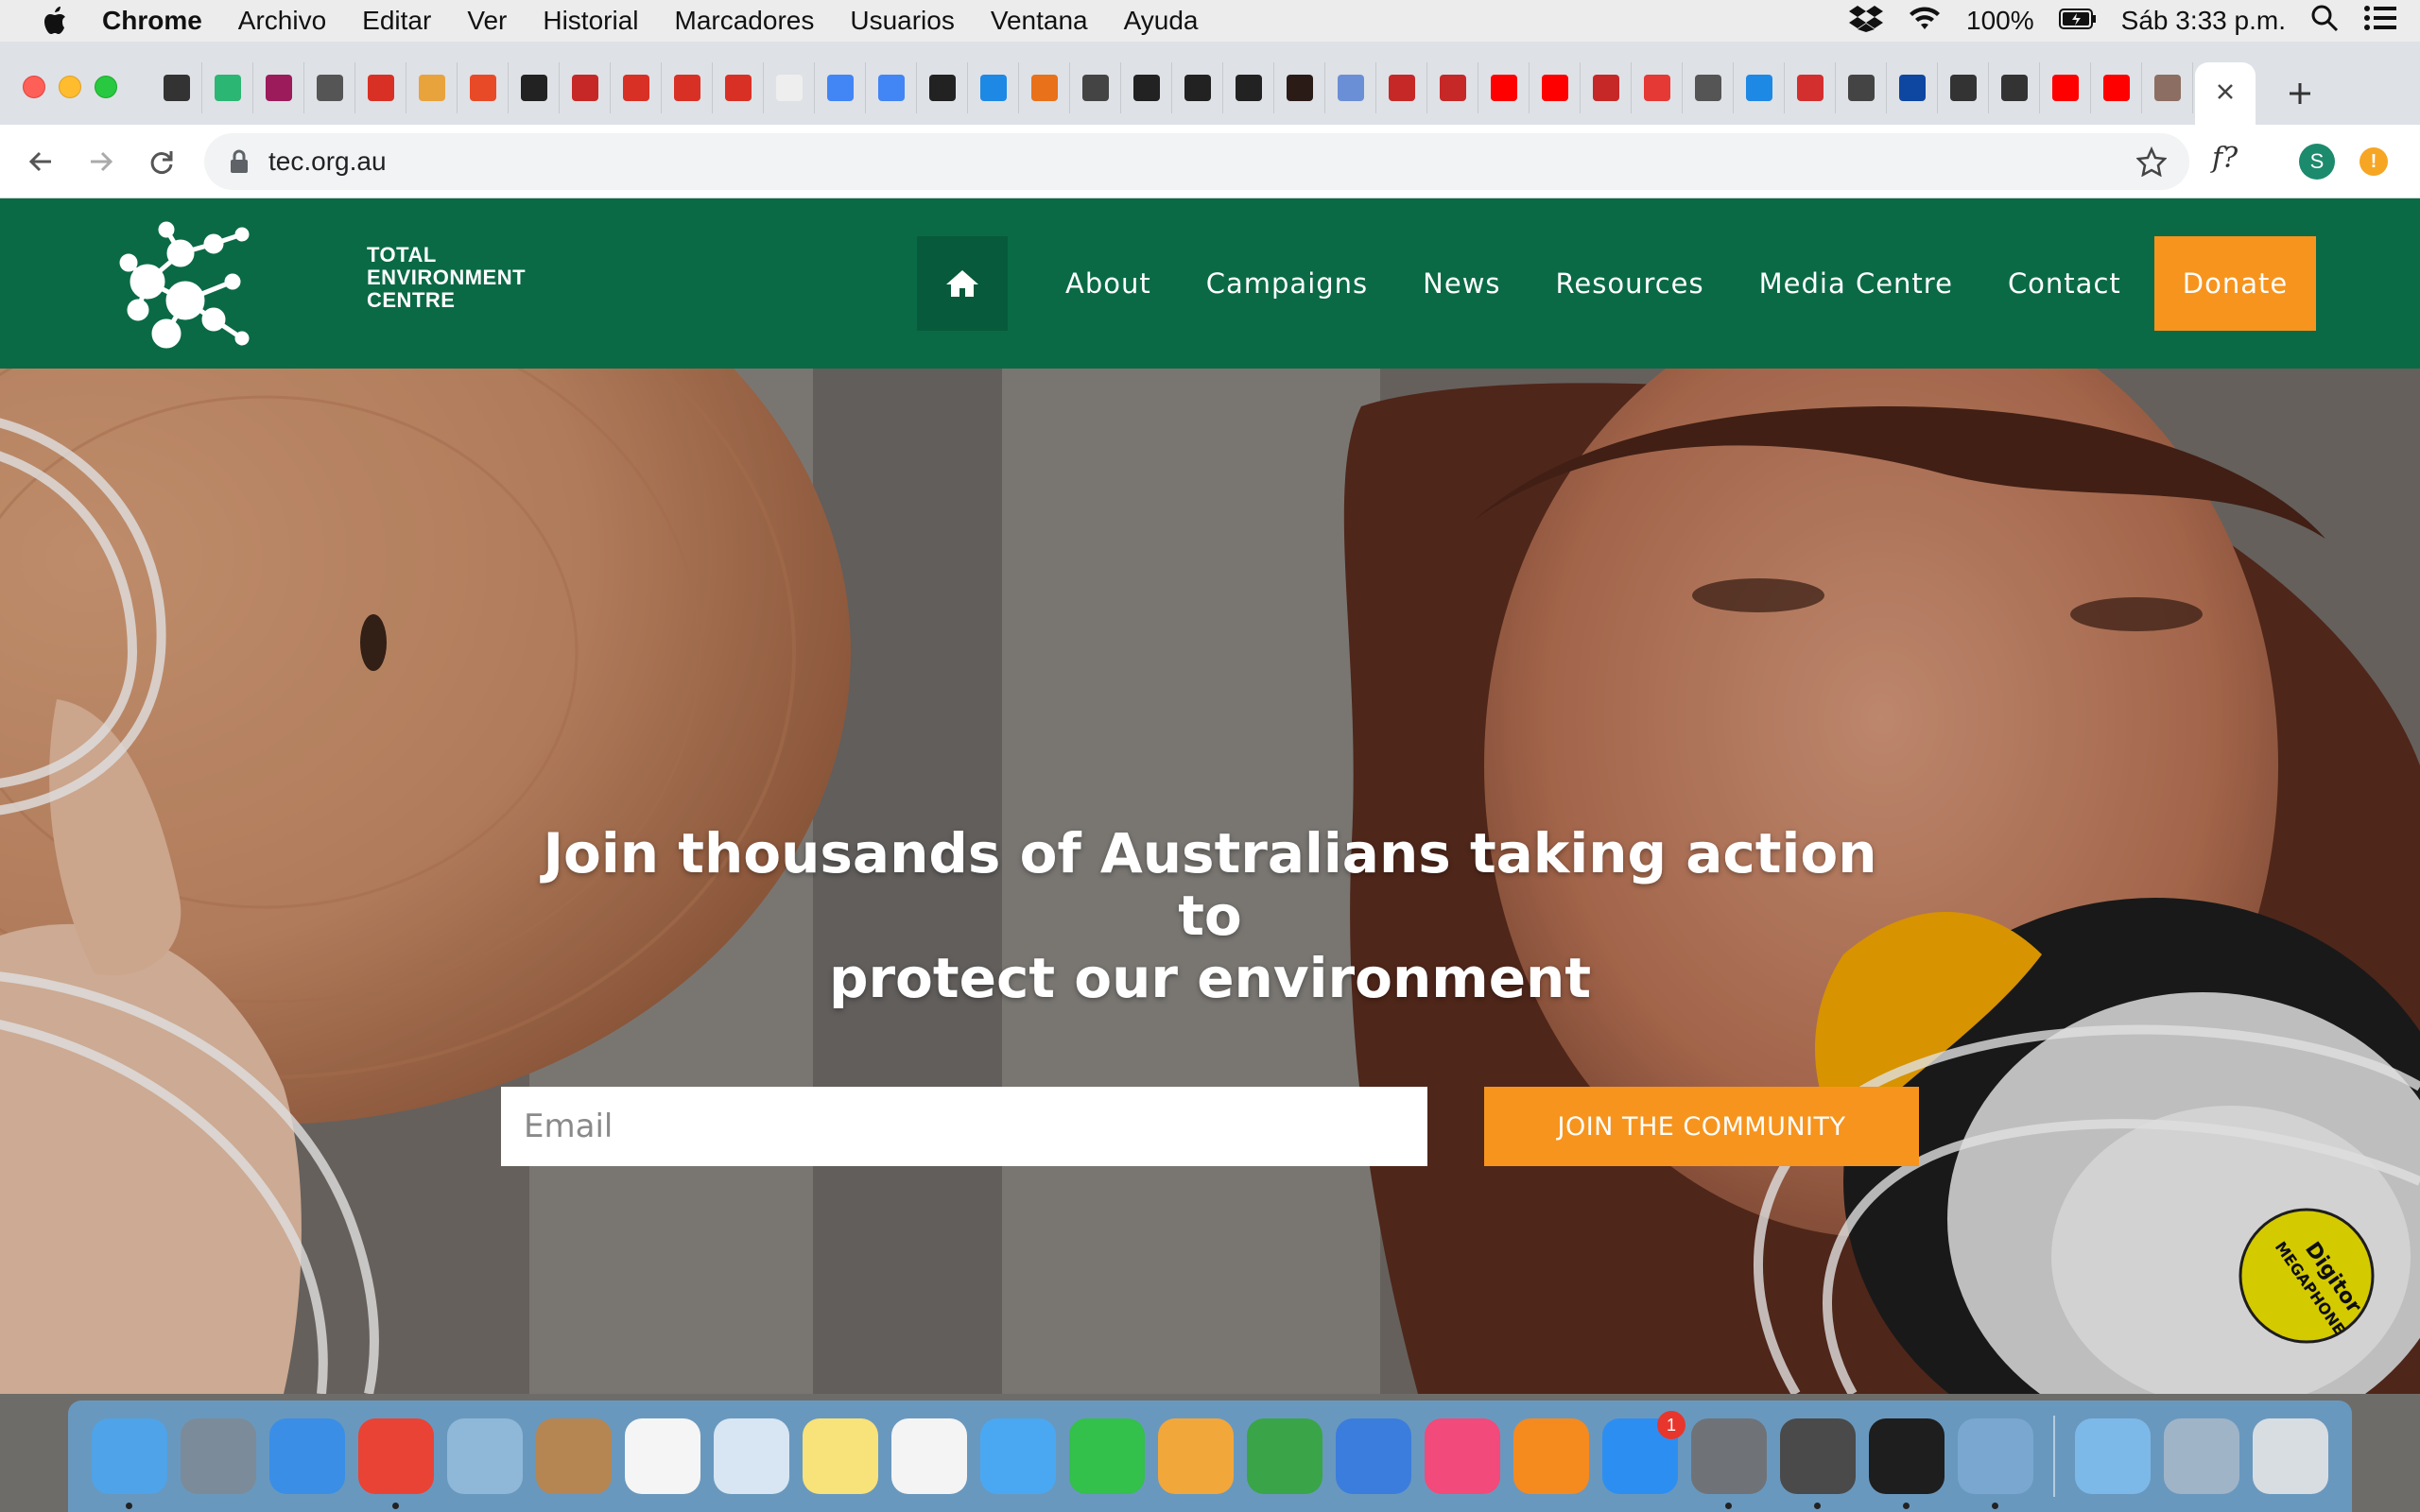  What do you see at coordinates (40, 161) in the screenshot?
I see `back-button` at bounding box center [40, 161].